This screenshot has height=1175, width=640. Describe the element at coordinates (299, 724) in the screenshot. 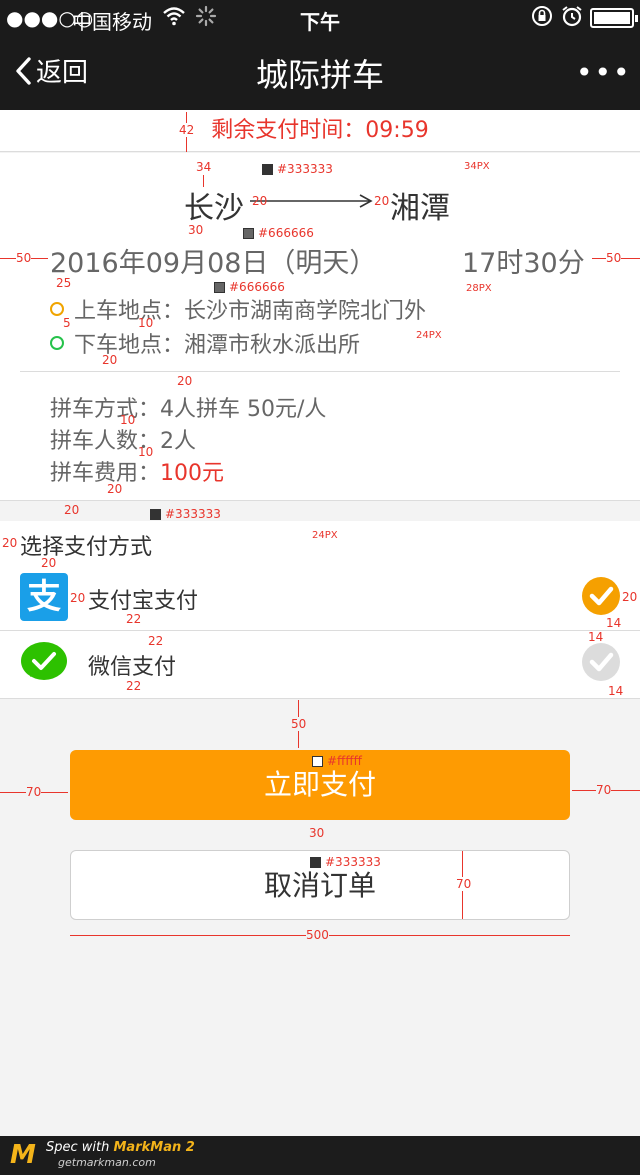

I see `measure-label: 50` at that location.